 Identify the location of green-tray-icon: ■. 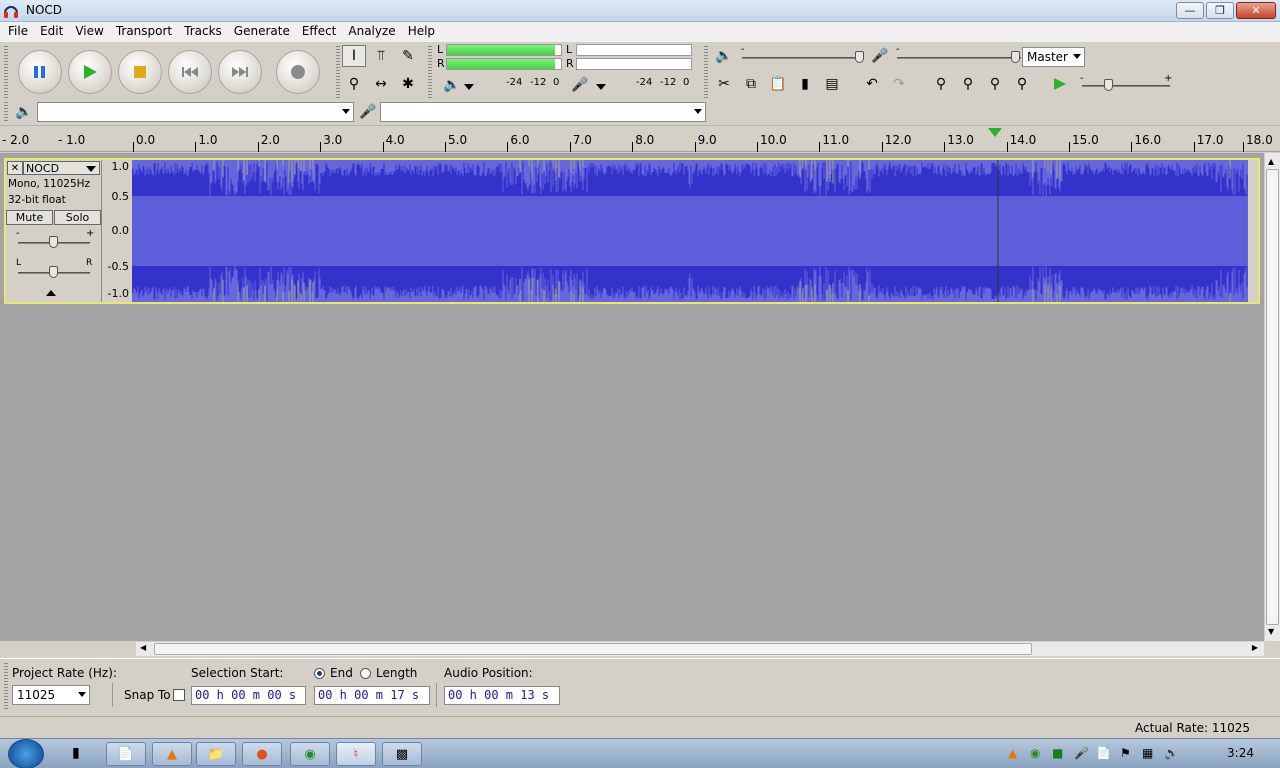
(1057, 753).